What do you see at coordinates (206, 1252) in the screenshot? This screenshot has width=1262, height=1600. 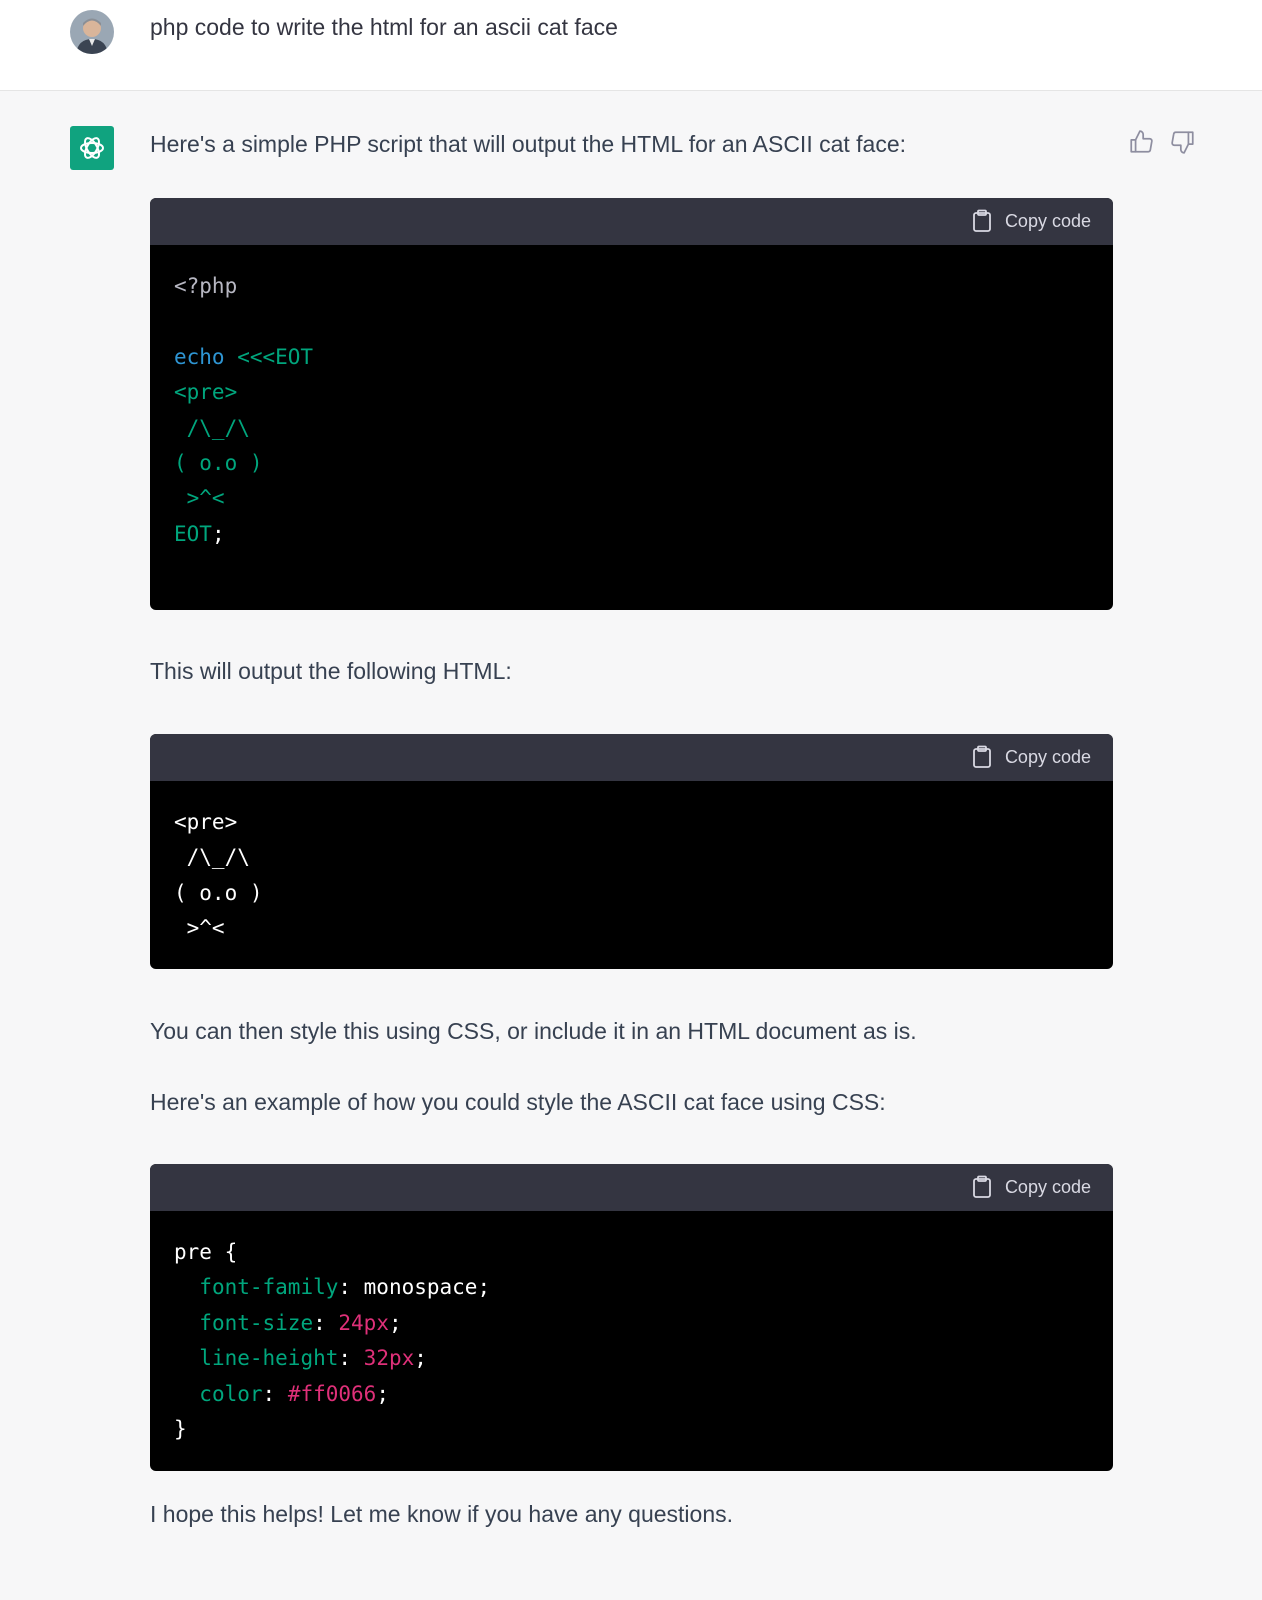 I see `code-line: pre {` at bounding box center [206, 1252].